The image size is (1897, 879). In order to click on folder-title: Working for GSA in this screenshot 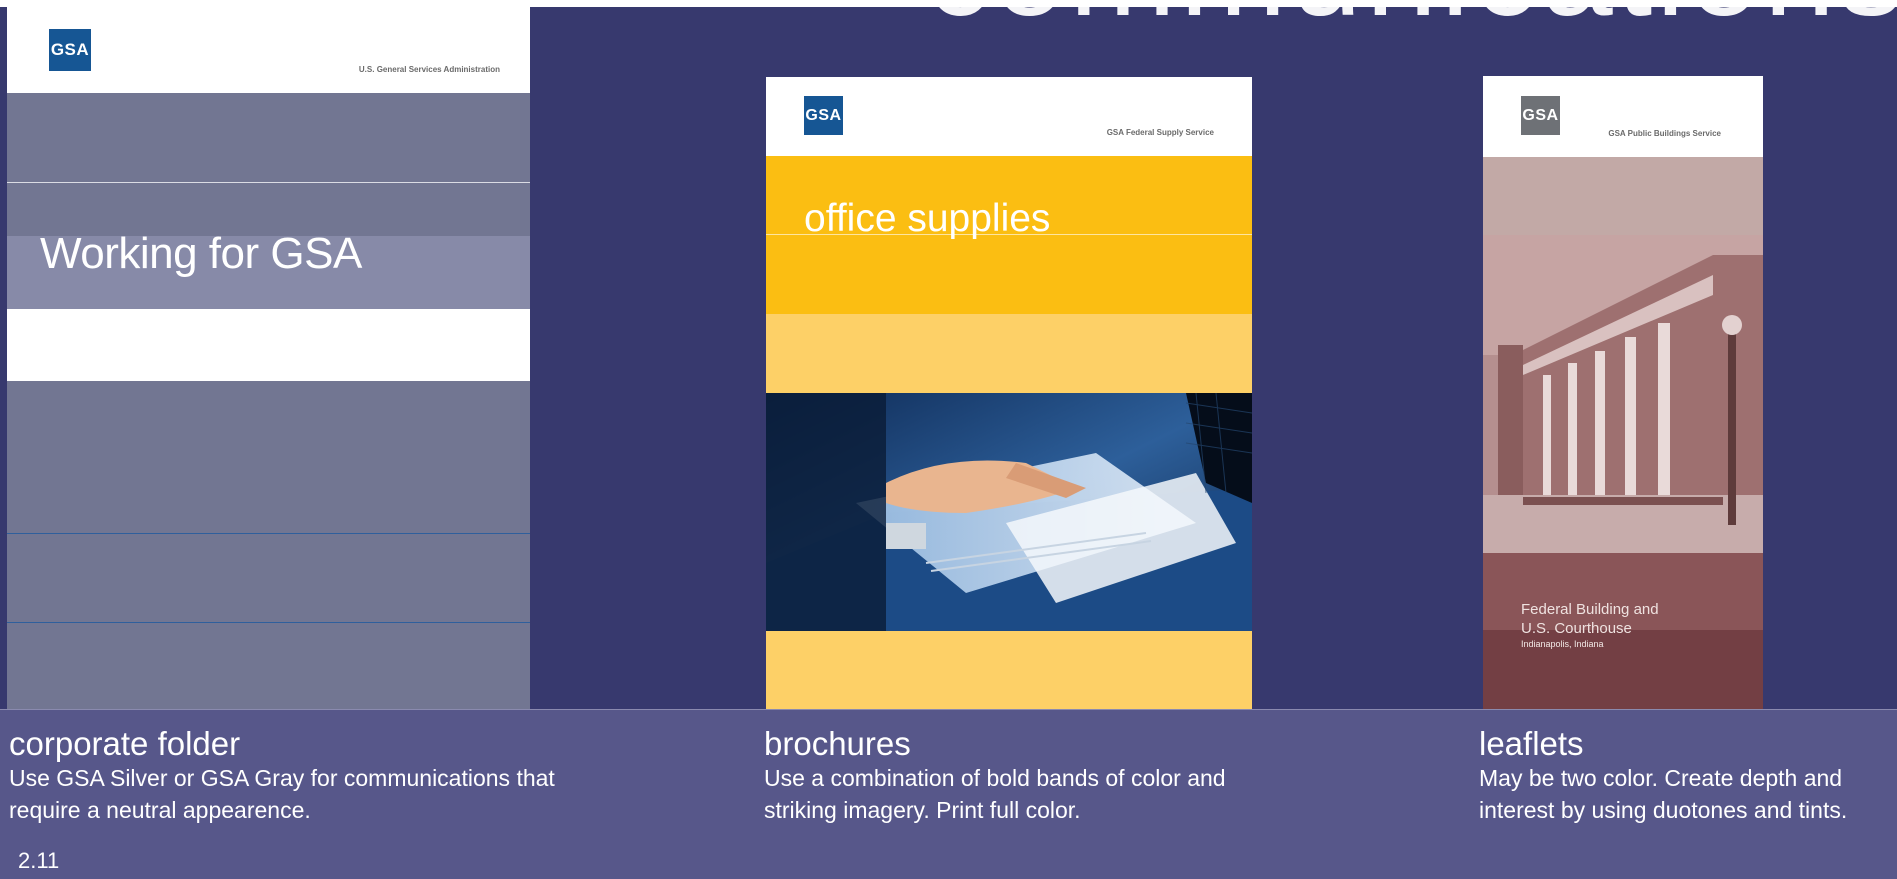, I will do `click(201, 253)`.